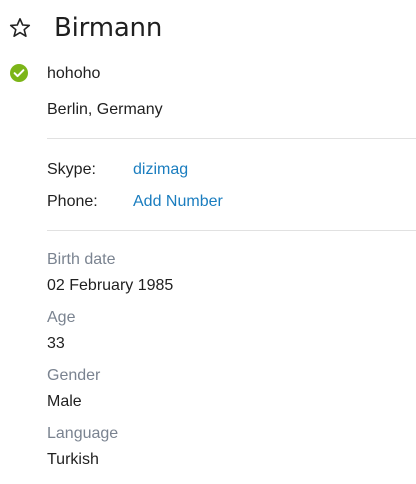  Describe the element at coordinates (105, 109) in the screenshot. I see `location-text: Berlin, Germany` at that location.